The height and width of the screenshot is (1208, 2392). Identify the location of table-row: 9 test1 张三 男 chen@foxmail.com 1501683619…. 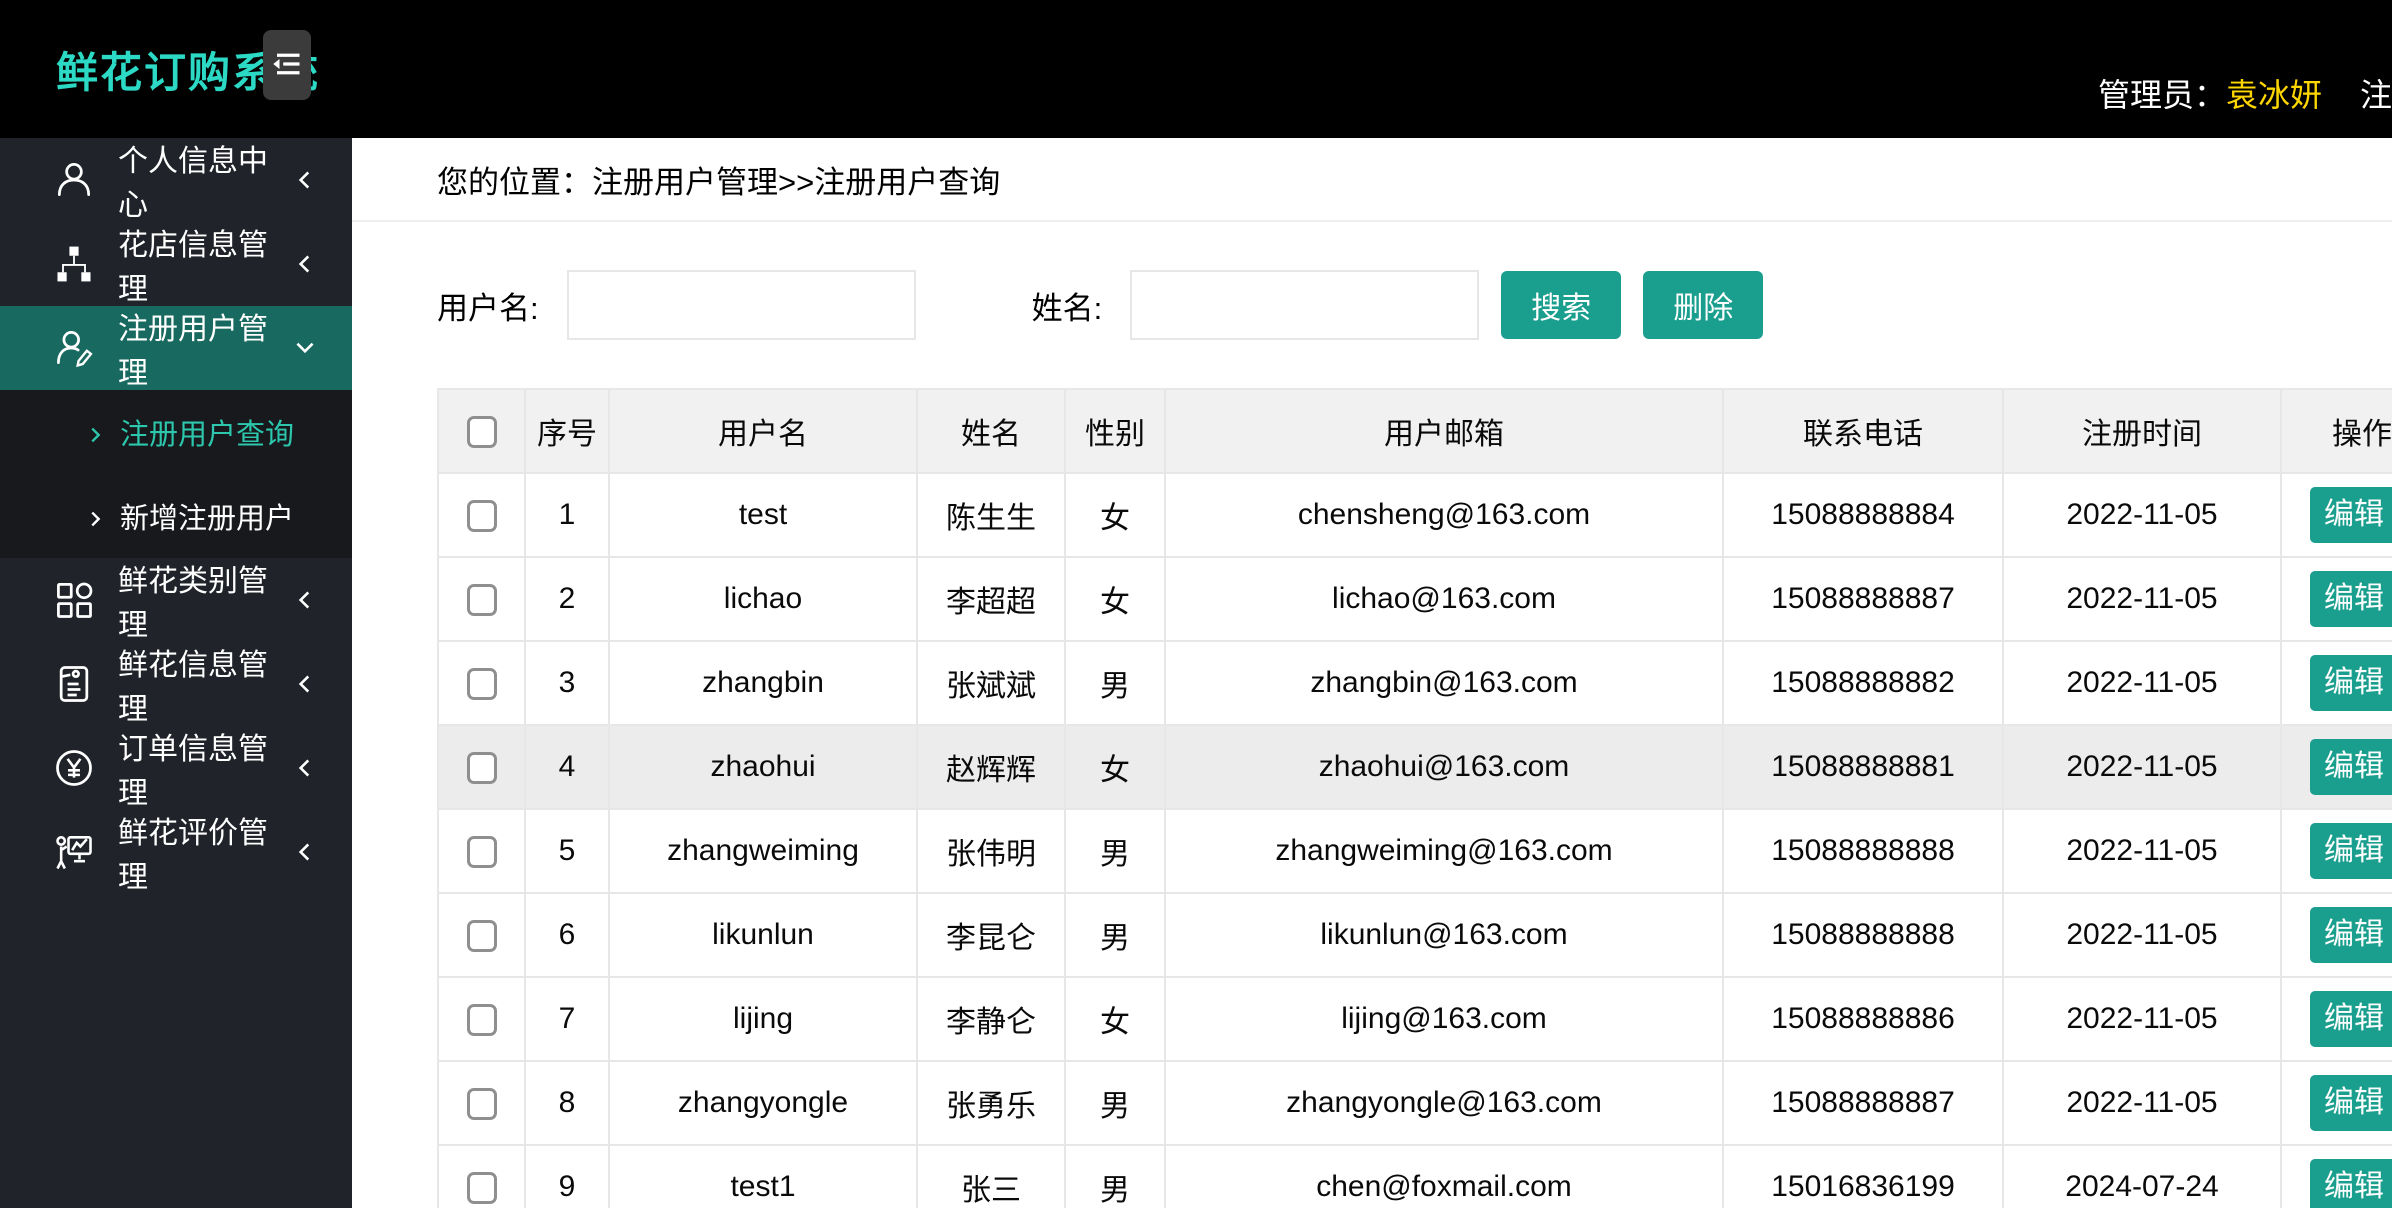
(1414, 1176).